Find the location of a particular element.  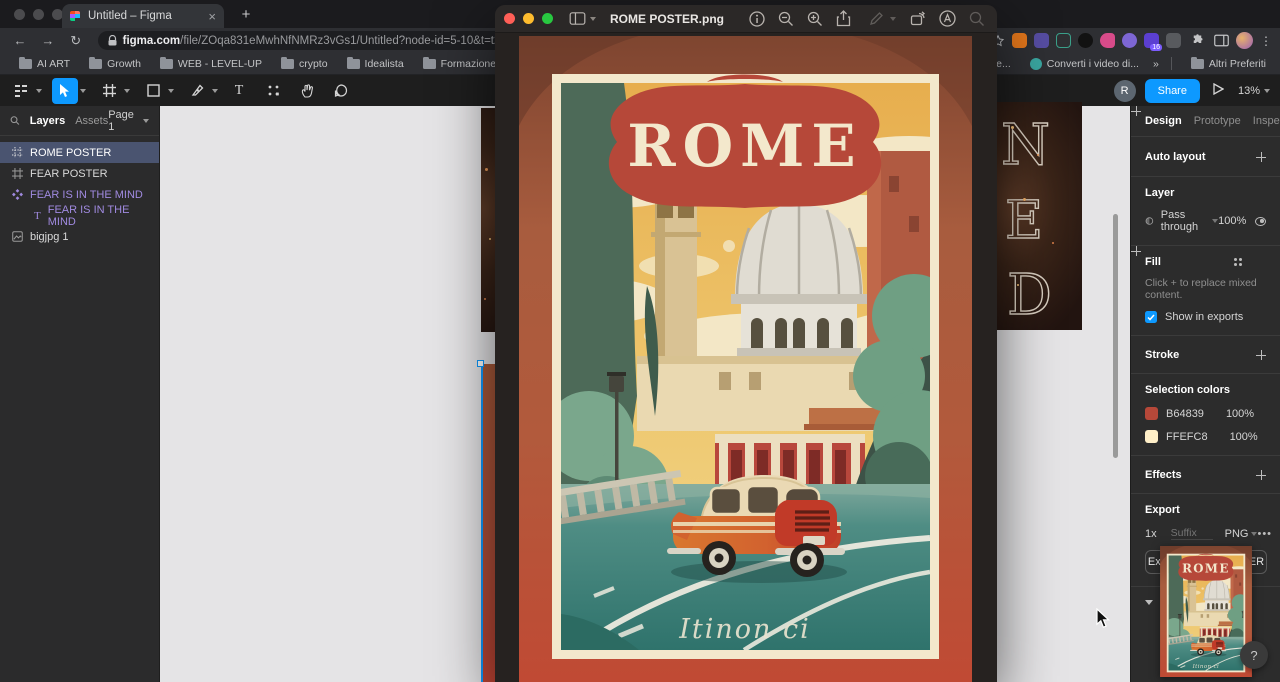

move-tool is located at coordinates (65, 90).